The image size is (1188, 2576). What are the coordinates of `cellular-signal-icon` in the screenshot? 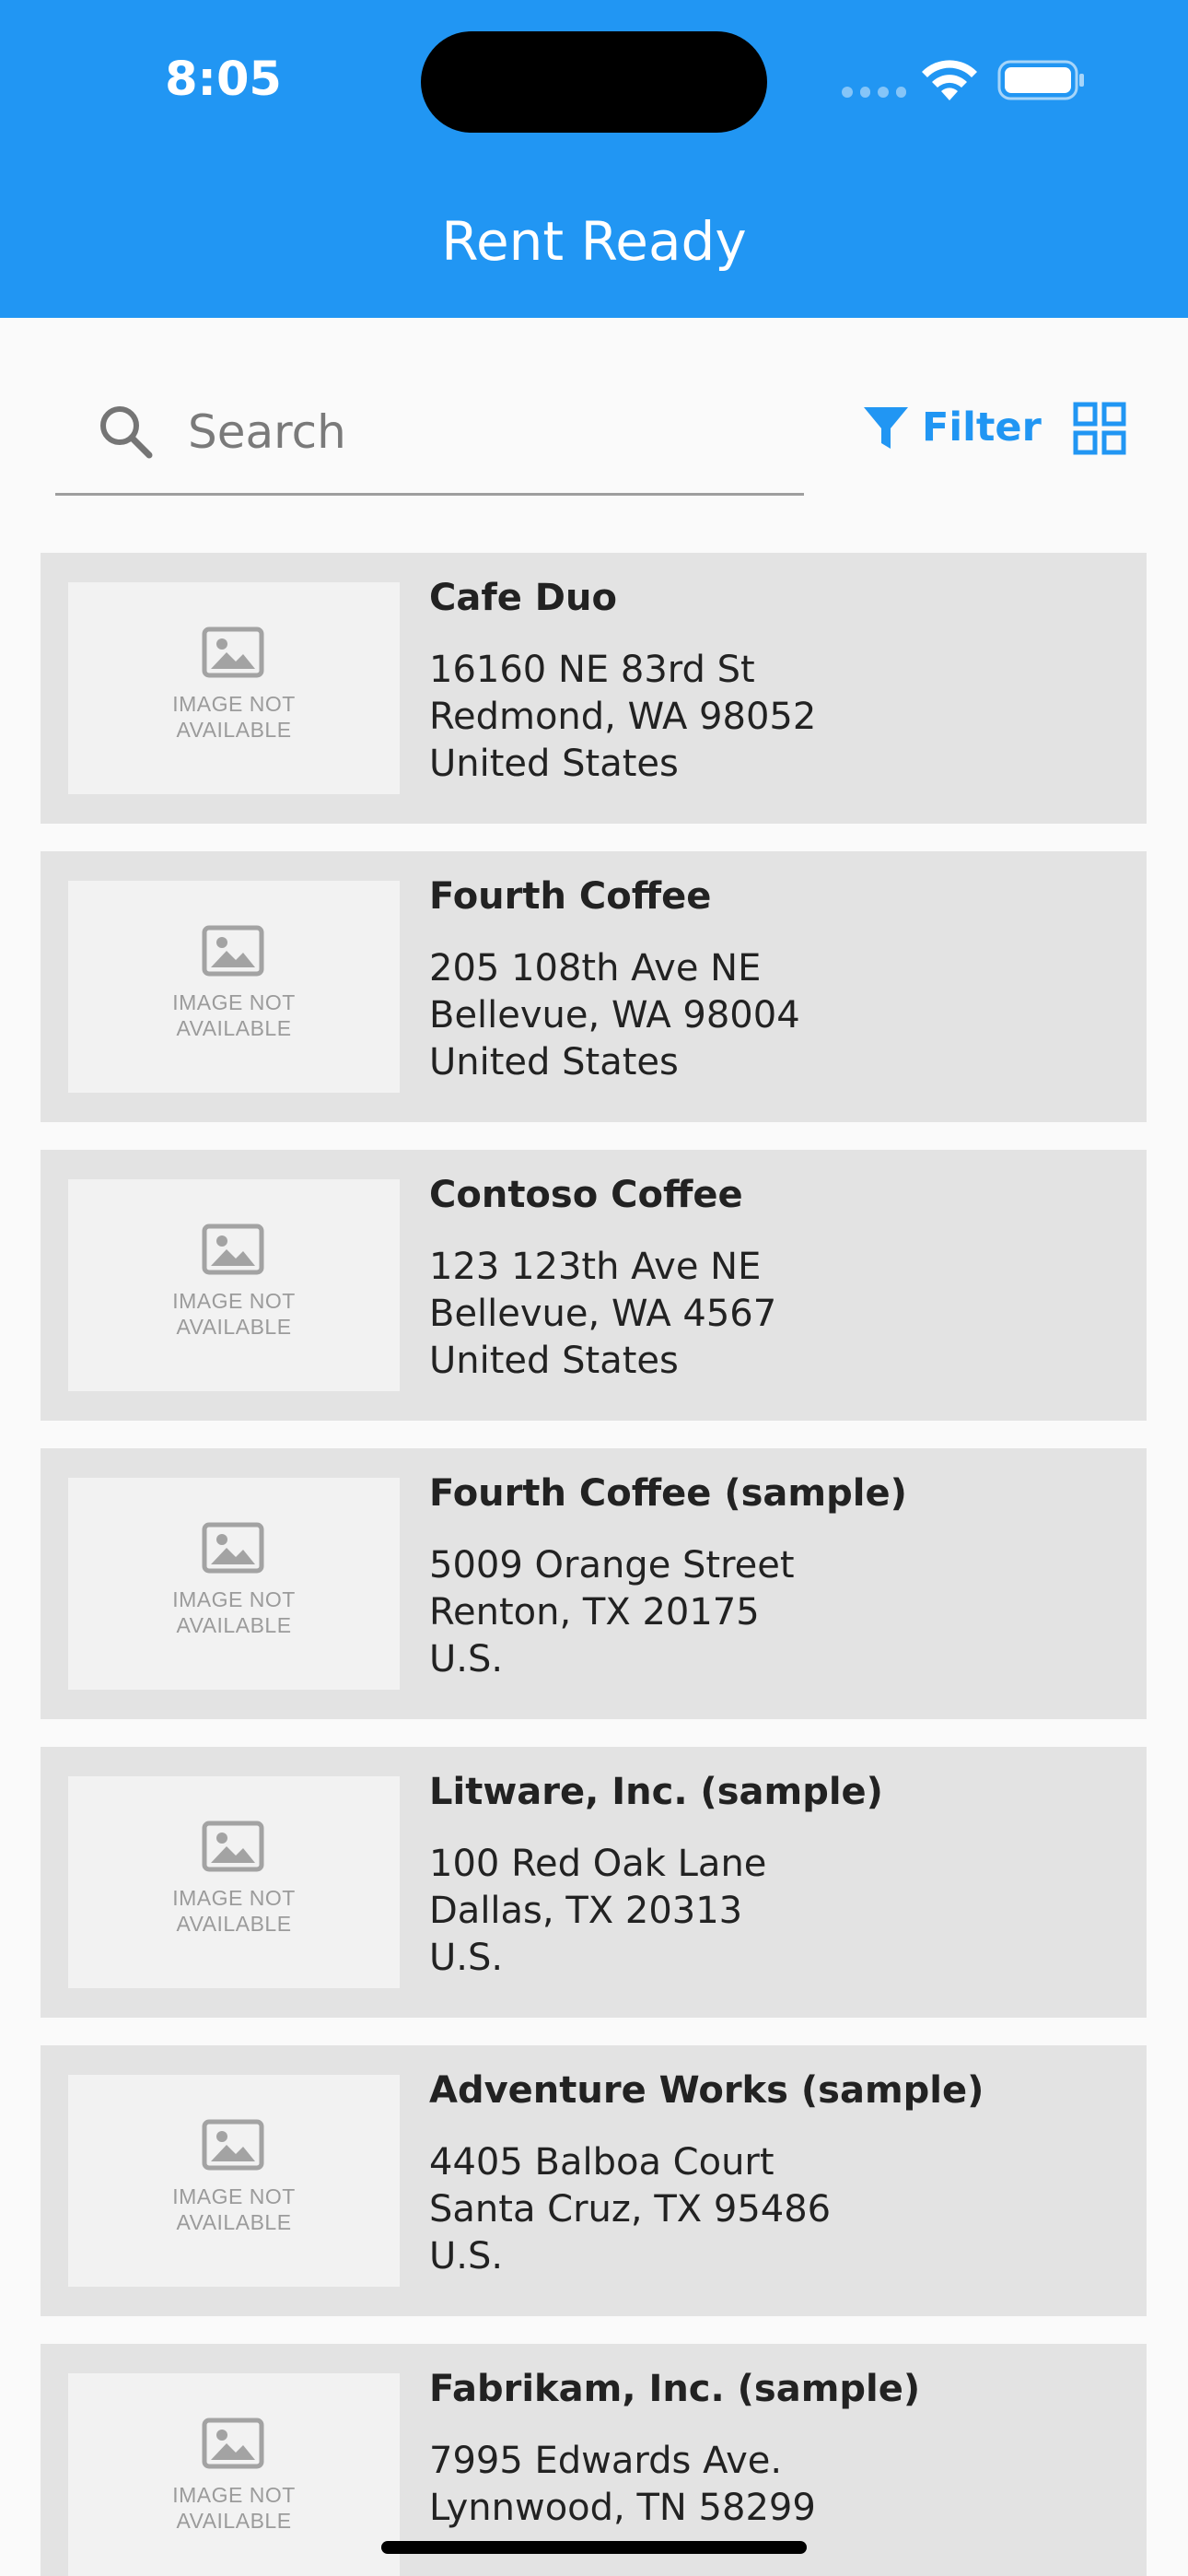 It's located at (874, 92).